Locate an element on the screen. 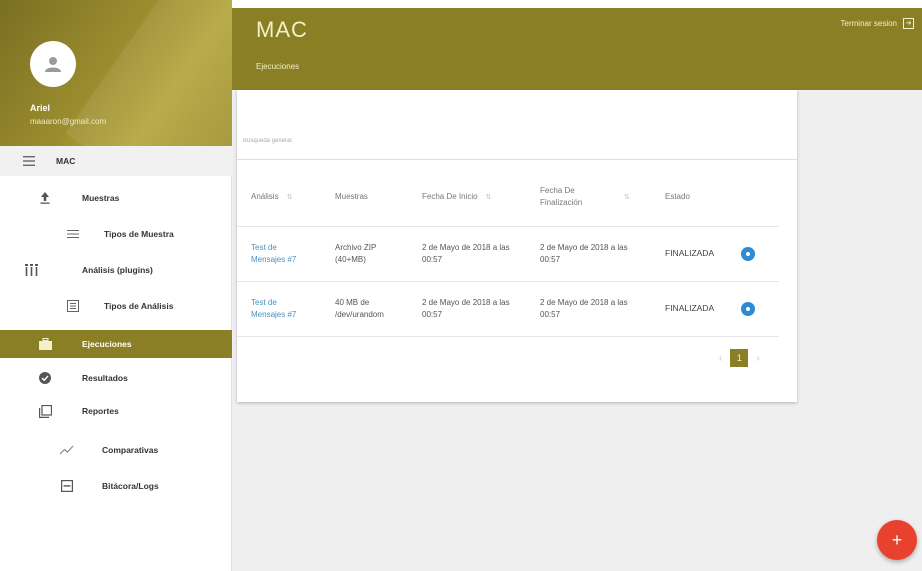  page-number-current: 1 is located at coordinates (739, 358).